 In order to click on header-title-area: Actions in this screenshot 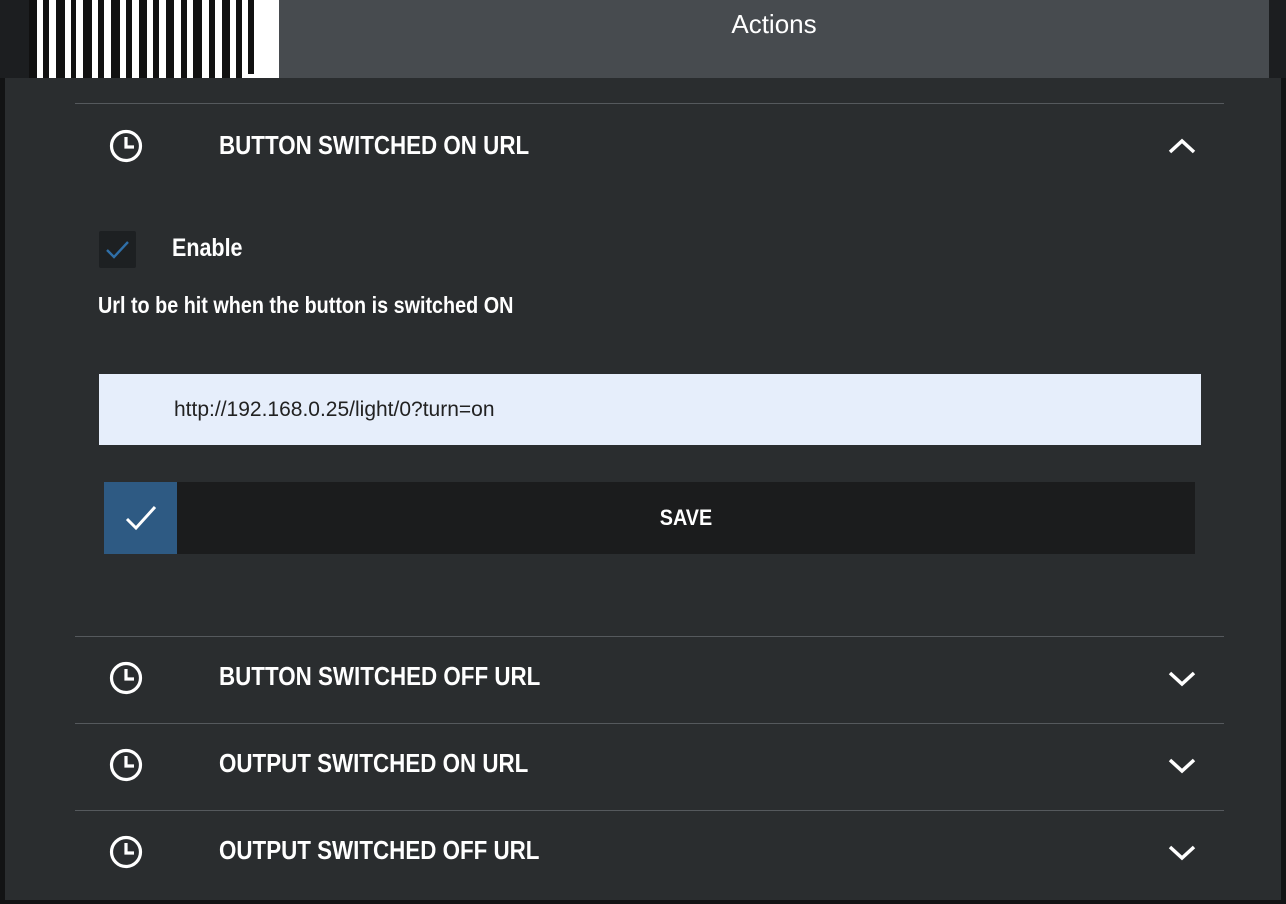, I will do `click(774, 39)`.